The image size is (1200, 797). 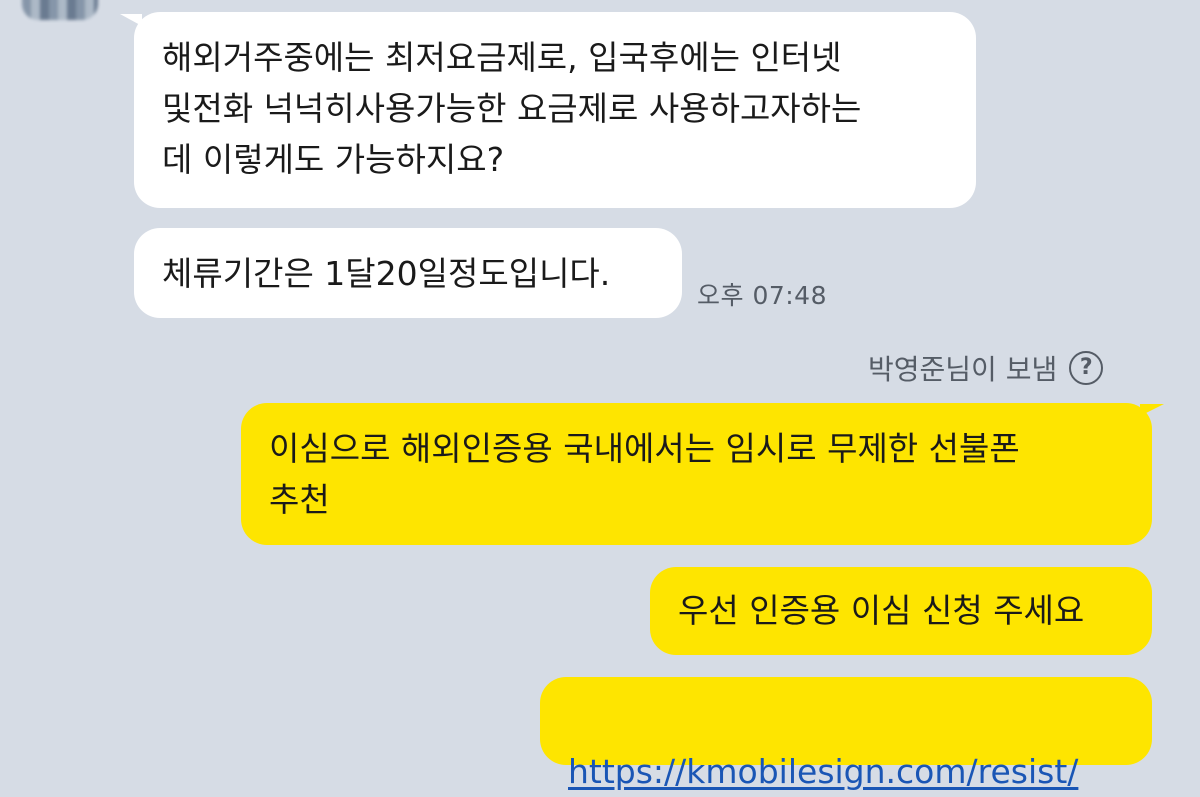 What do you see at coordinates (901, 611) in the screenshot?
I see `outgoing-message: 우선 인증용 이심 신청 주세요` at bounding box center [901, 611].